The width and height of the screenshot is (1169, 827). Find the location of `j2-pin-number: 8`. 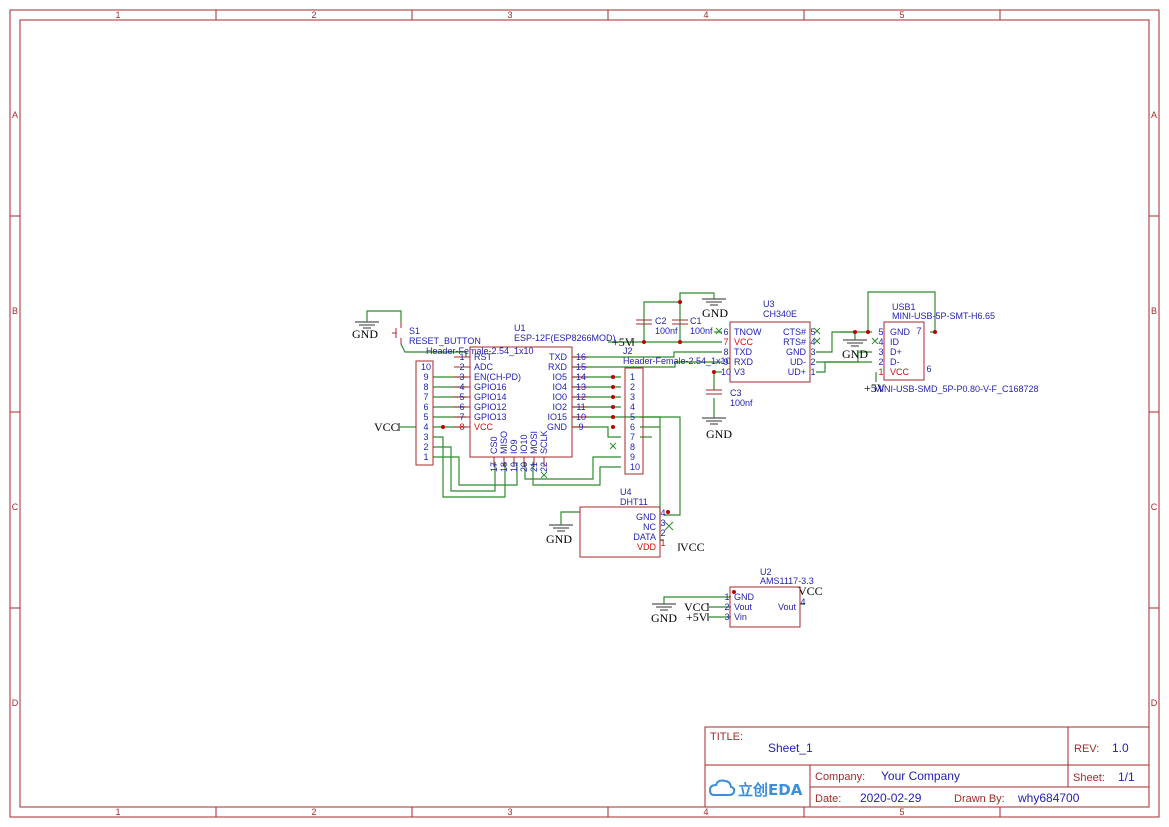

j2-pin-number: 8 is located at coordinates (632, 447).